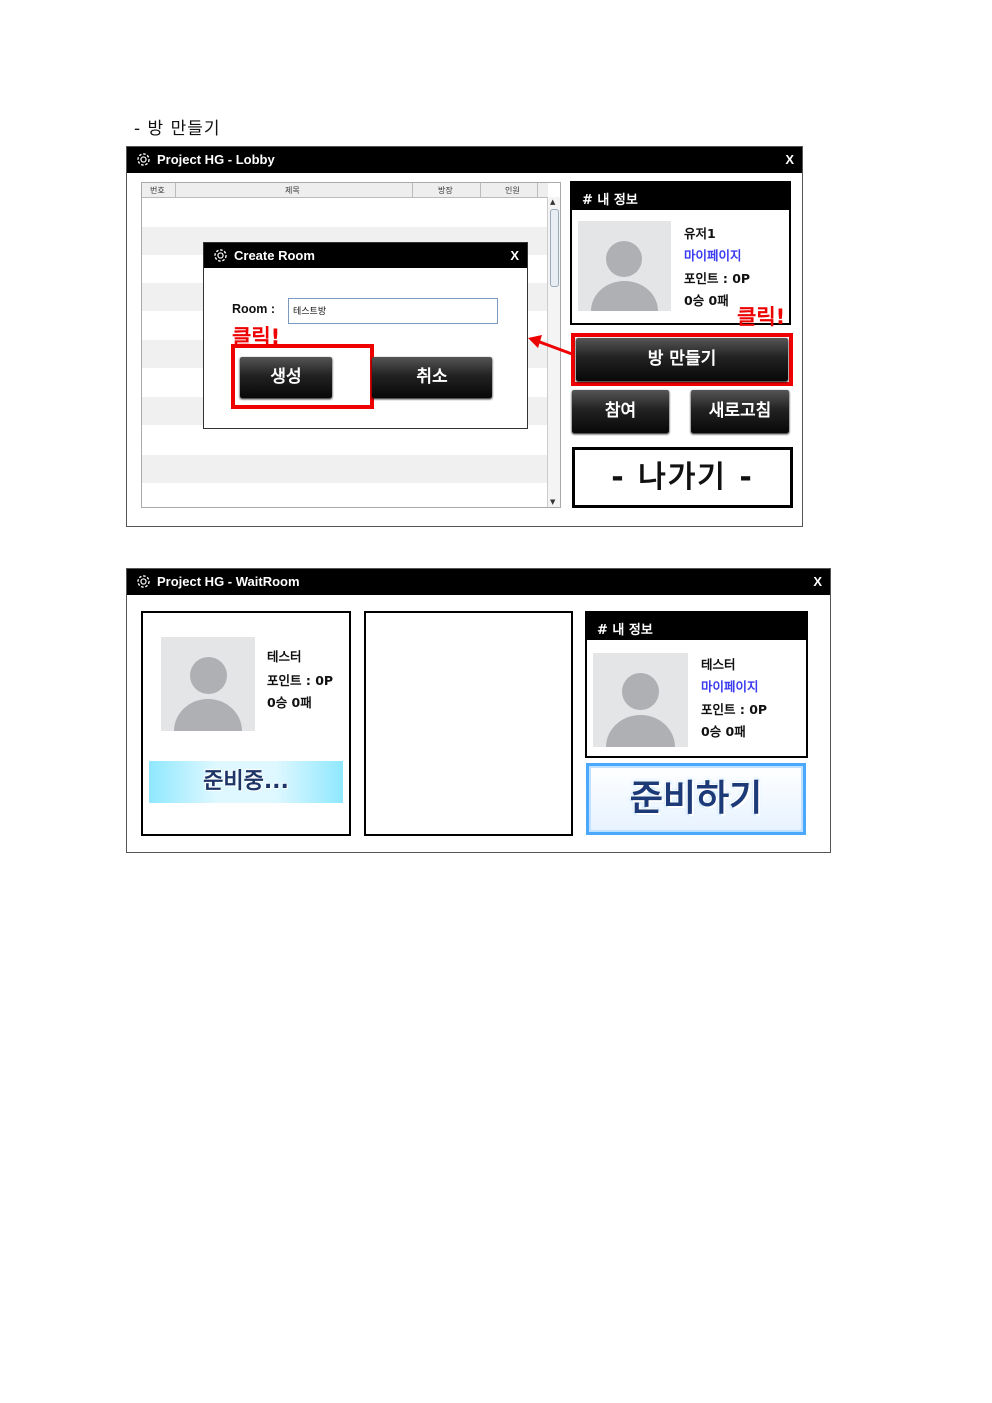 The height and width of the screenshot is (1403, 992). What do you see at coordinates (554, 248) in the screenshot?
I see `scroll-thumb` at bounding box center [554, 248].